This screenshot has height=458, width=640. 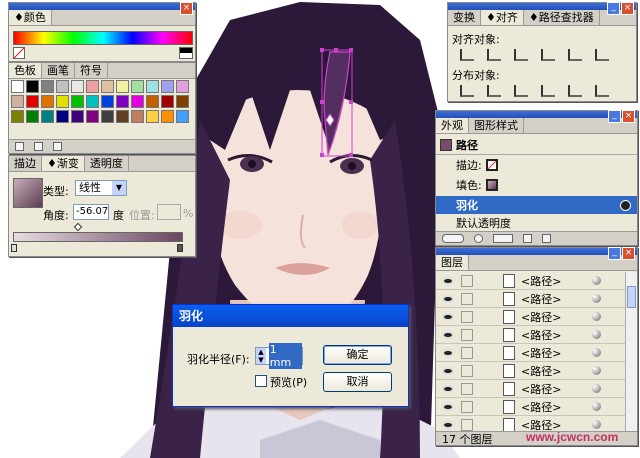 What do you see at coordinates (58, 70) in the screenshot?
I see `tab-brushes: 画笔` at bounding box center [58, 70].